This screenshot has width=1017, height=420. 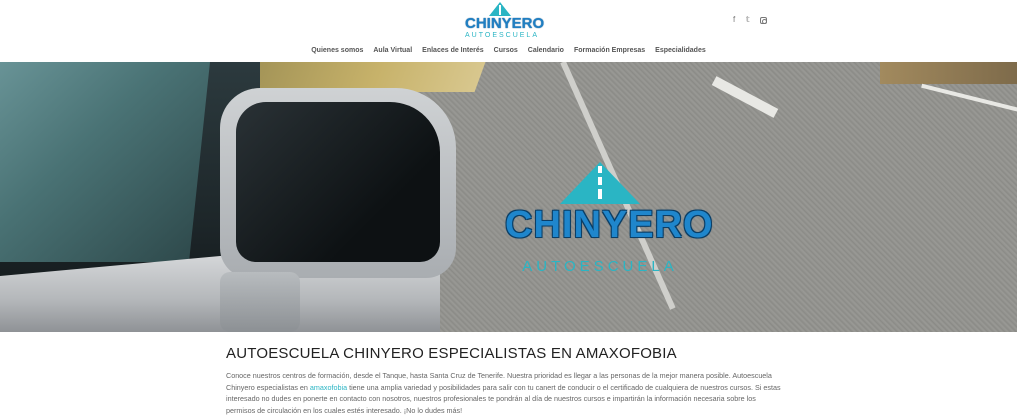 What do you see at coordinates (328, 387) in the screenshot?
I see `amaxofobia-link: amaxofobia` at bounding box center [328, 387].